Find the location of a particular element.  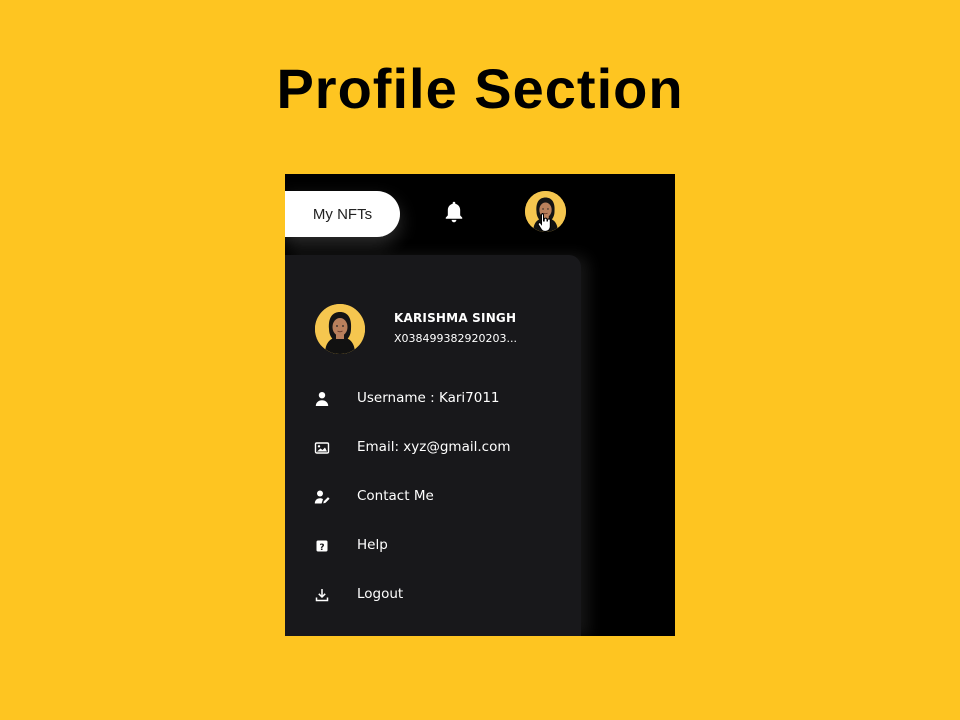

menu-item-label: Help is located at coordinates (372, 545).